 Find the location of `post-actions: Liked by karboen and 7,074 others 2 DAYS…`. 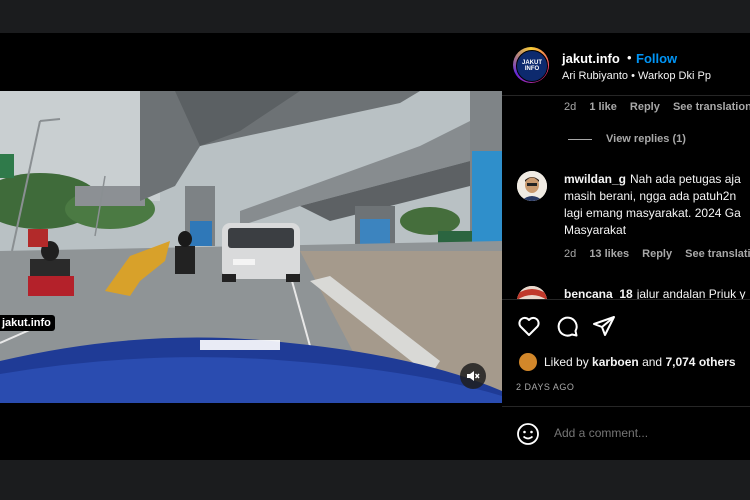

post-actions: Liked by karboen and 7,074 others 2 DAYS… is located at coordinates (626, 379).